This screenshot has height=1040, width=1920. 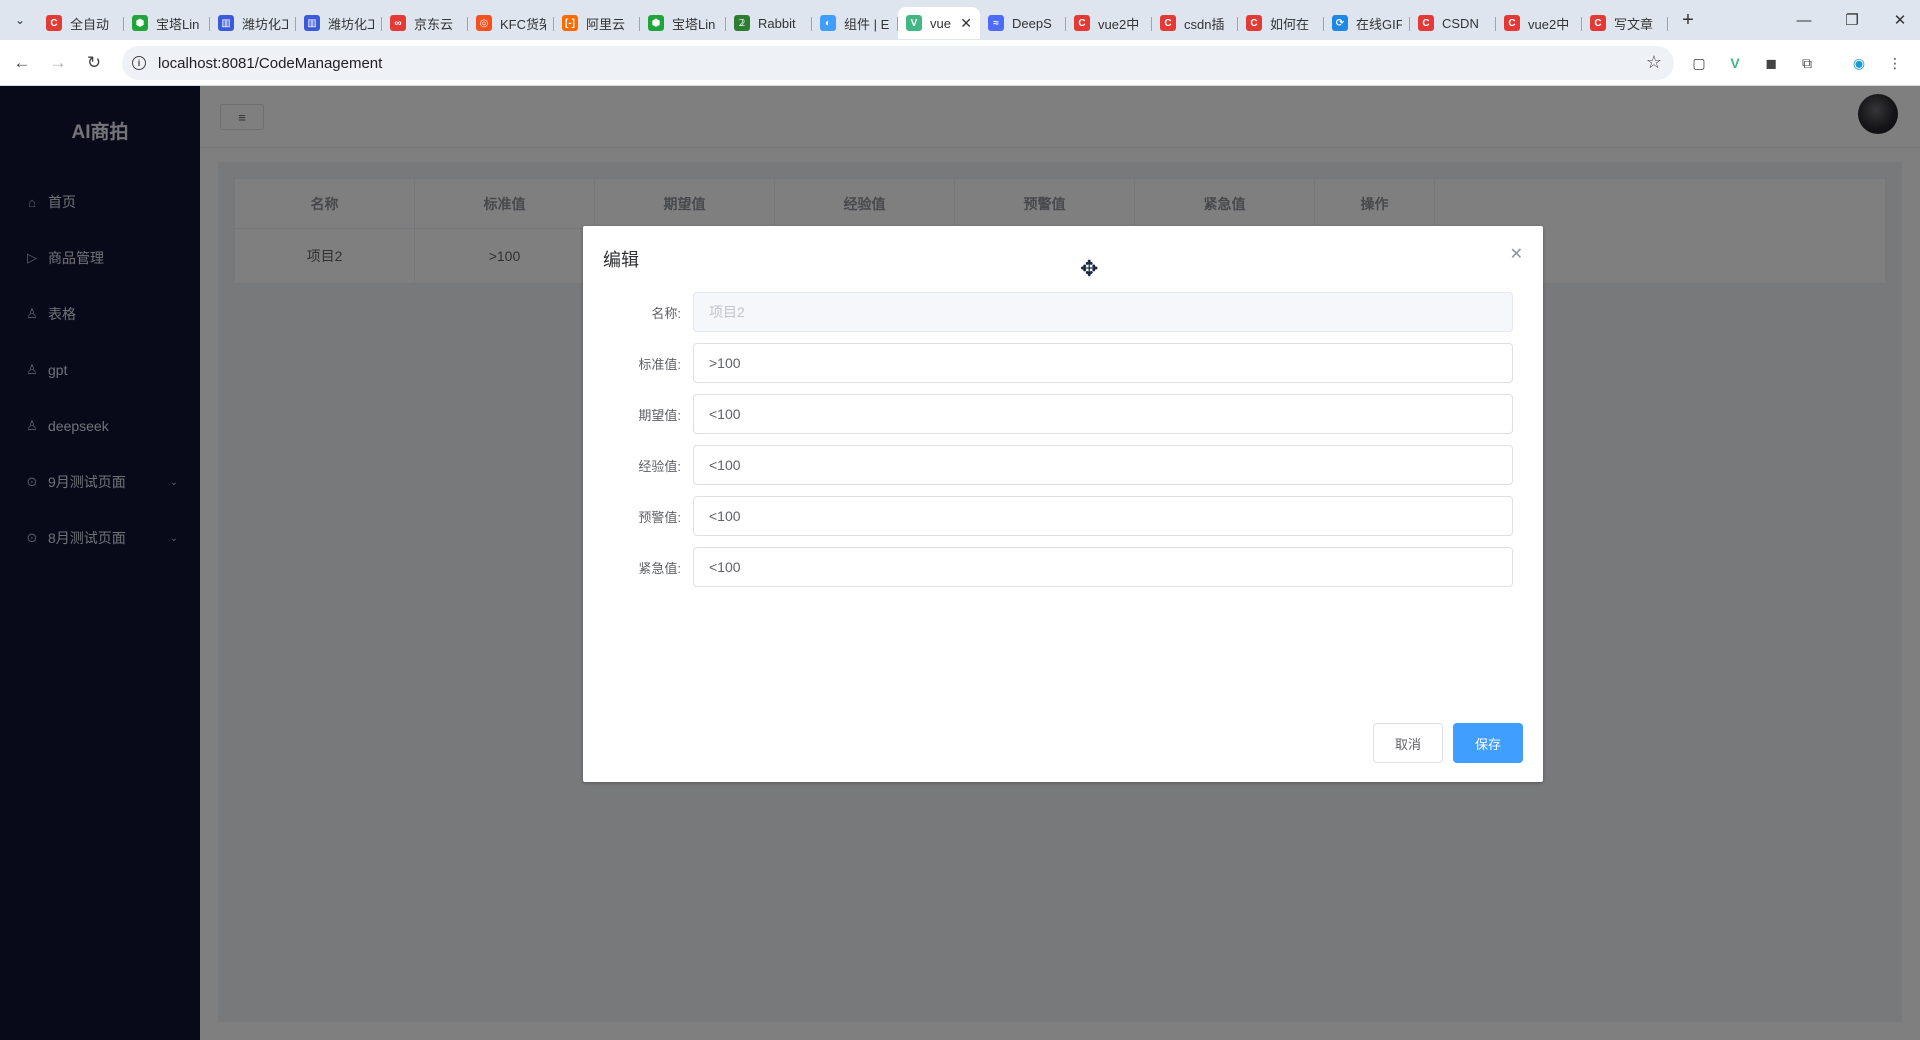 I want to click on browser-tab: Ccsdn插, so click(x=1195, y=23).